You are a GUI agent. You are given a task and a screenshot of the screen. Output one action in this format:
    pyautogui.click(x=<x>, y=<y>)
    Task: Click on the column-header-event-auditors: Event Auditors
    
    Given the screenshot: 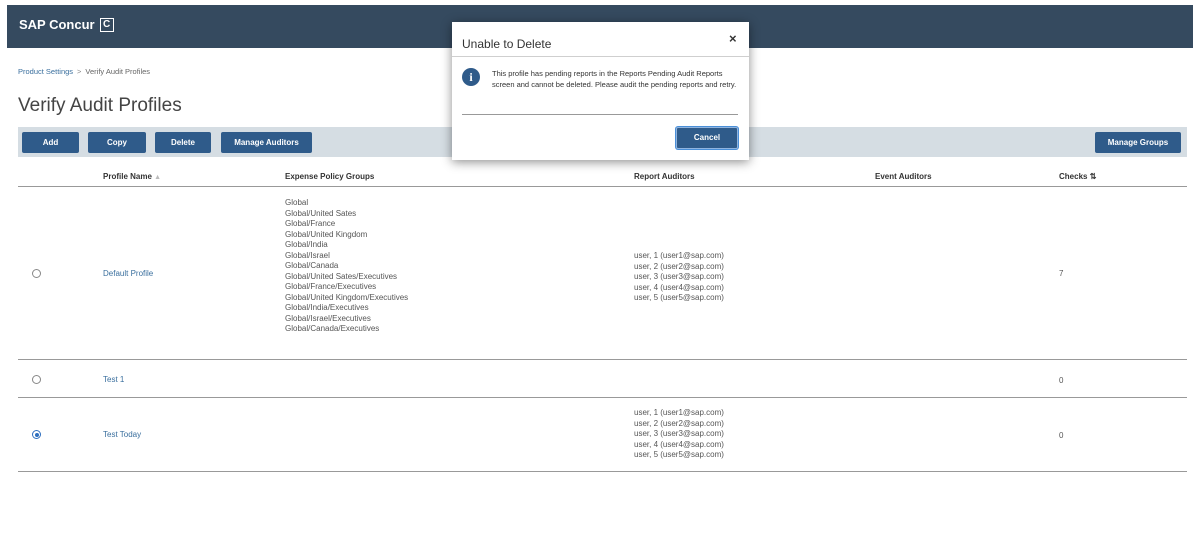 What is the action you would take?
    pyautogui.click(x=903, y=176)
    